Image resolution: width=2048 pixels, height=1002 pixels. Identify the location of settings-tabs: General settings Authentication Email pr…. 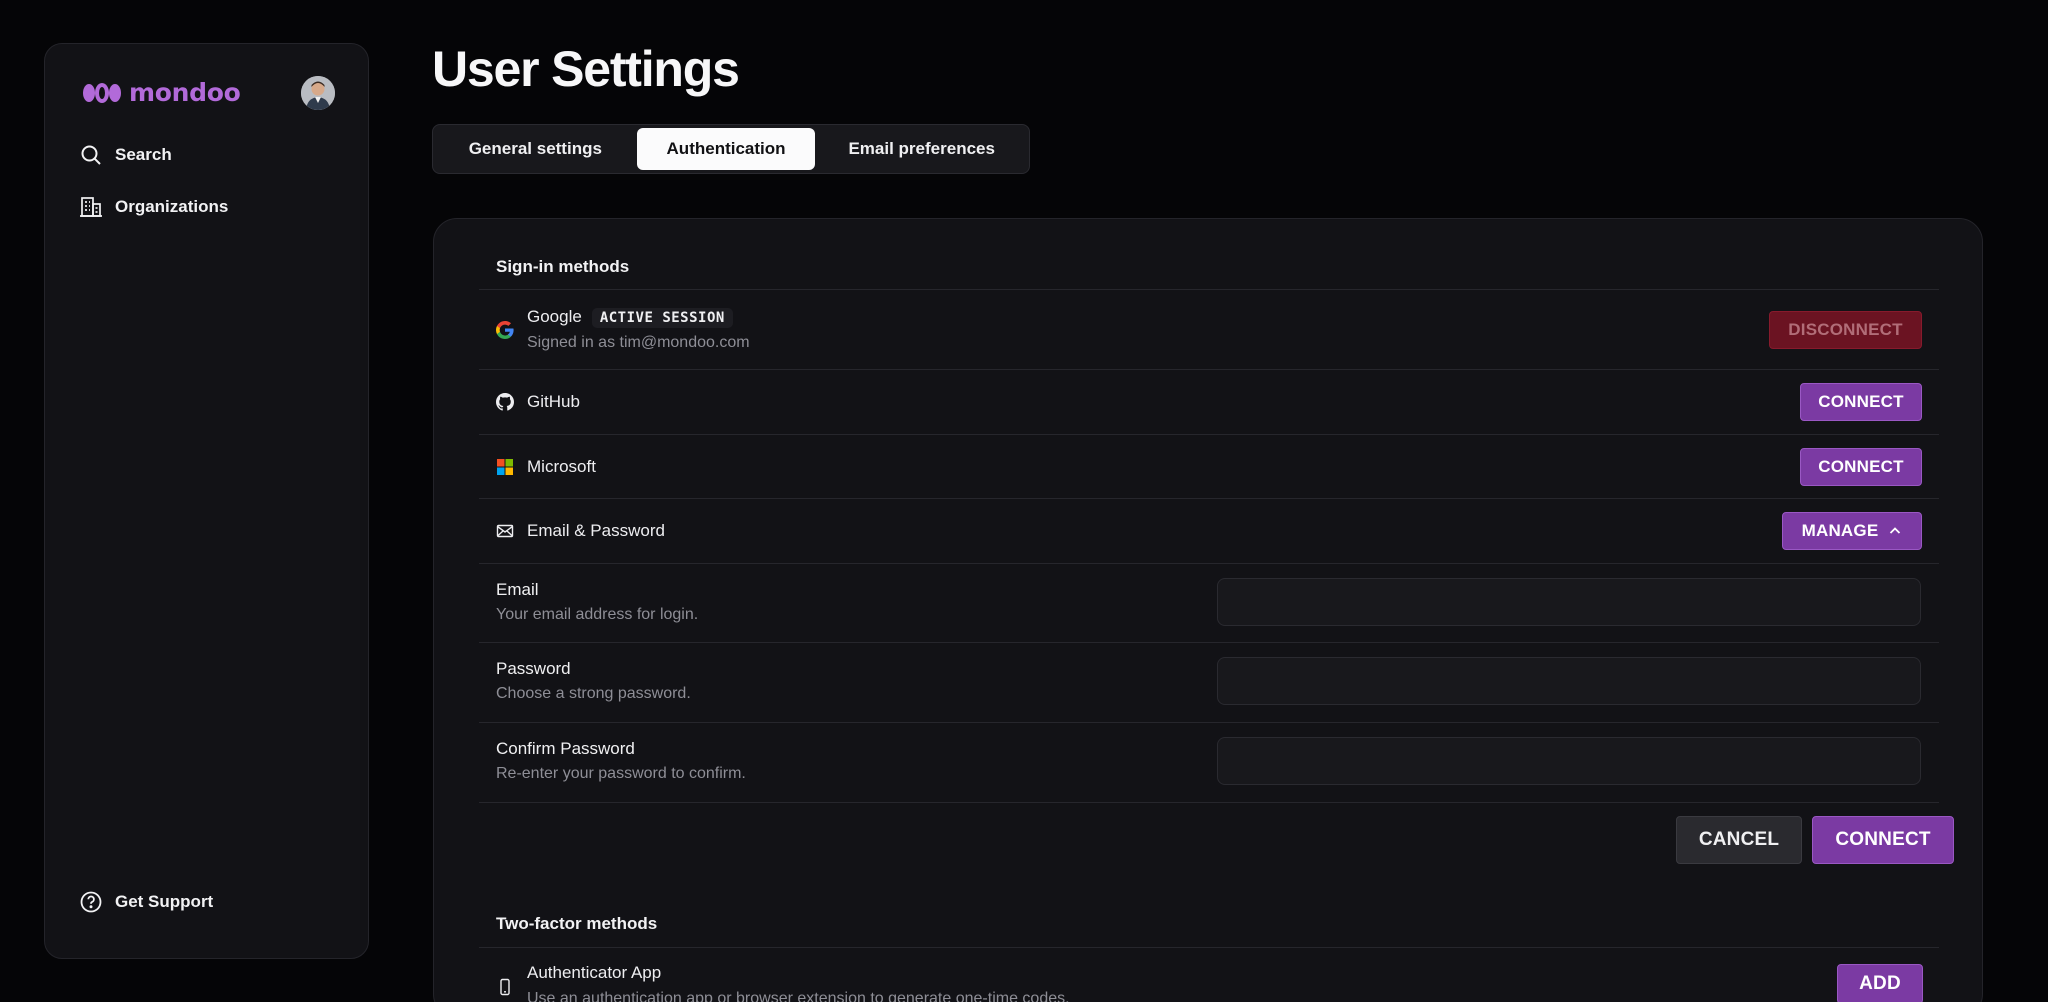
(731, 149).